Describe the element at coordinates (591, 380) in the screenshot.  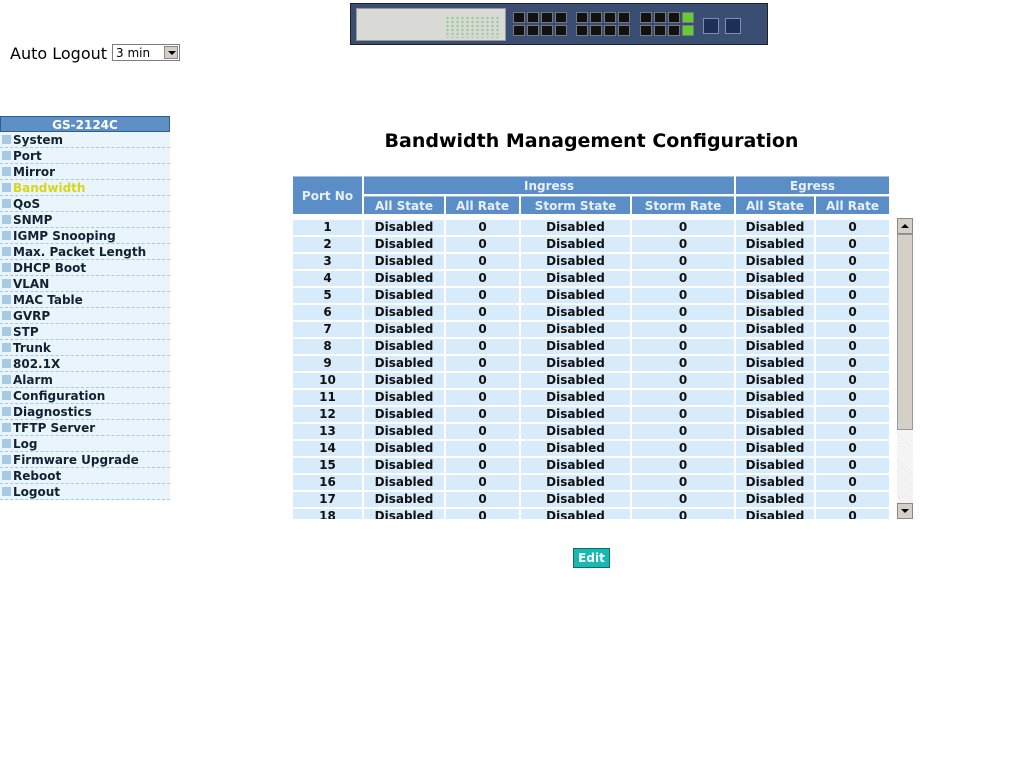
I see `table-row: 10 Disabled 0 Disabled 0 Disabled 0` at that location.